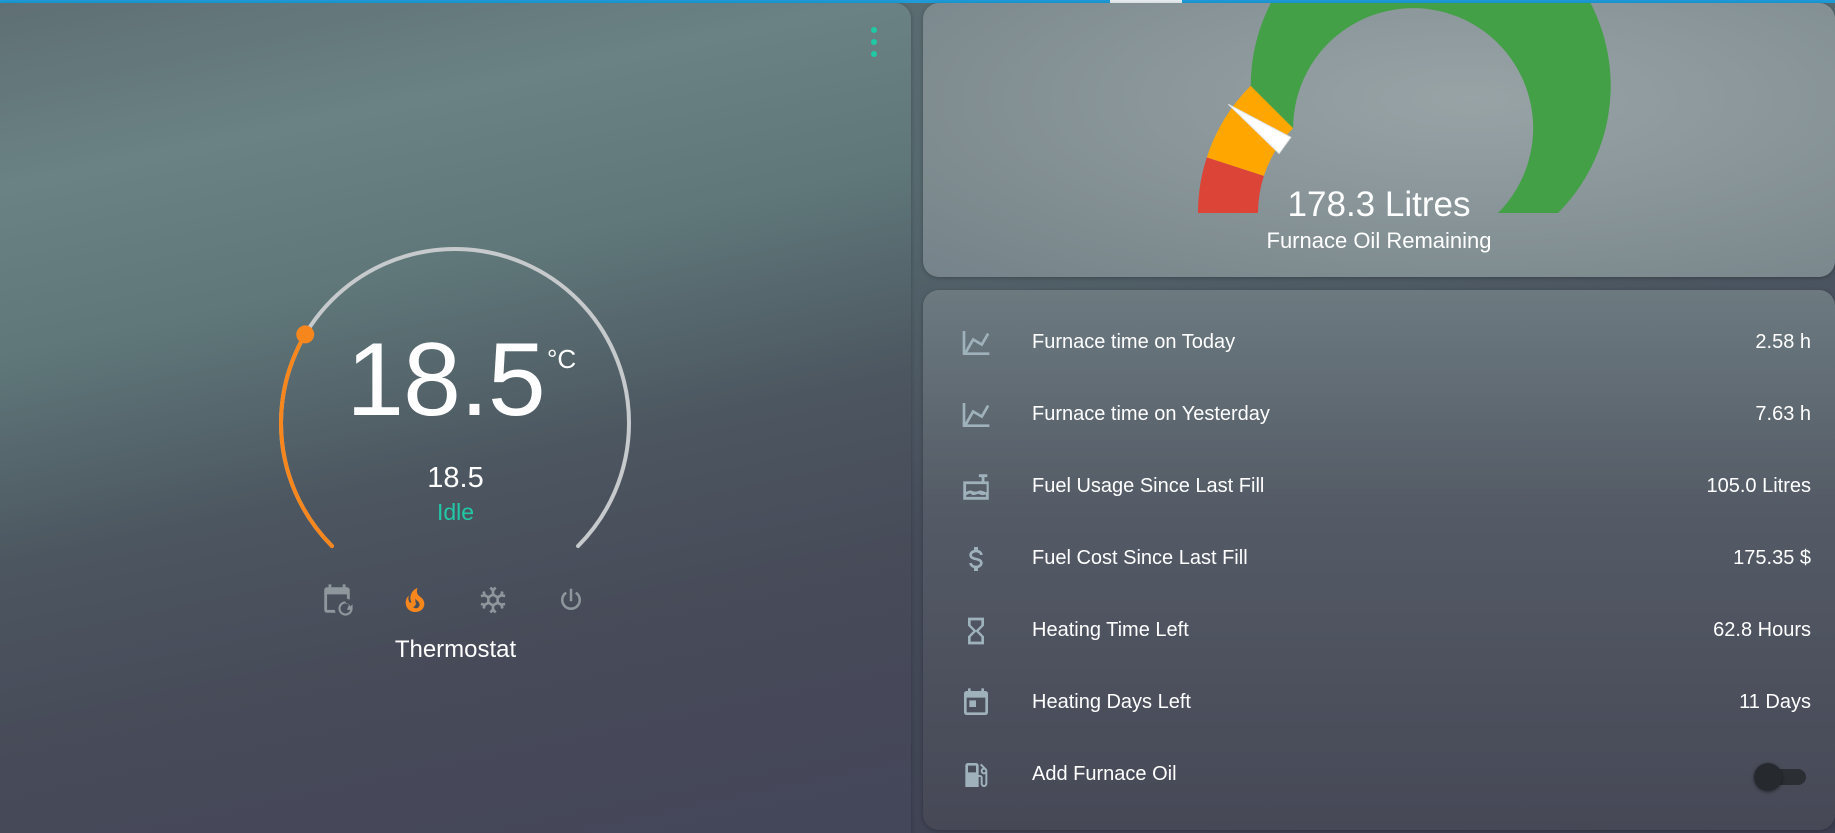 The image size is (1835, 833). I want to click on hvac-mode-bar, so click(454, 600).